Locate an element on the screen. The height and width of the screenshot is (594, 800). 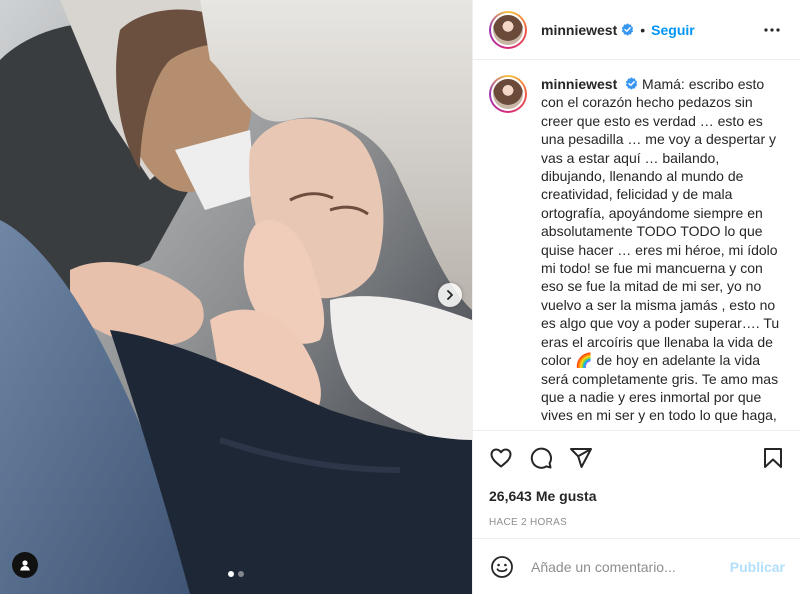
caption-avatar is located at coordinates (508, 94).